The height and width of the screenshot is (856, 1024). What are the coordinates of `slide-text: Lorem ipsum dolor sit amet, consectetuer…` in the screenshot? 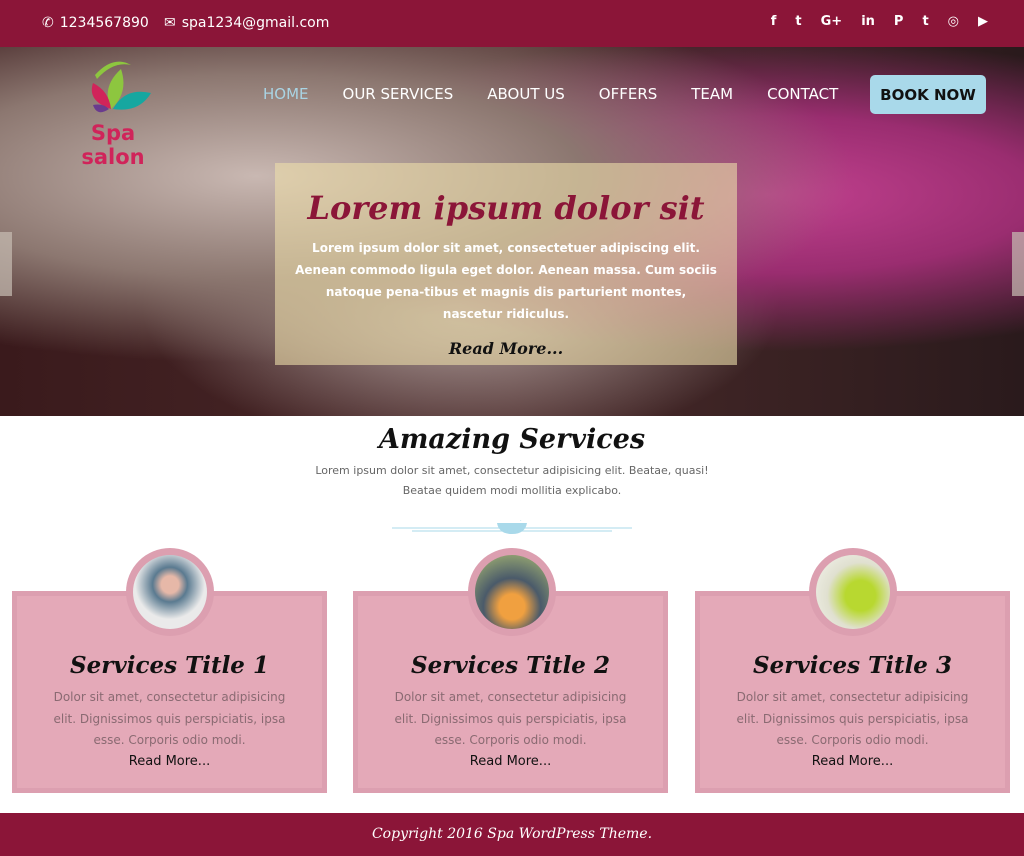 It's located at (506, 281).